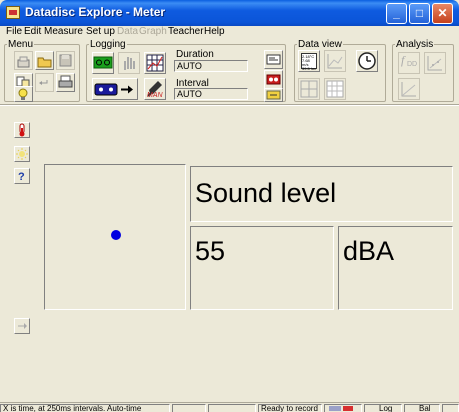  What do you see at coordinates (412, 64) in the screenshot?
I see `function-dd-label: DD` at bounding box center [412, 64].